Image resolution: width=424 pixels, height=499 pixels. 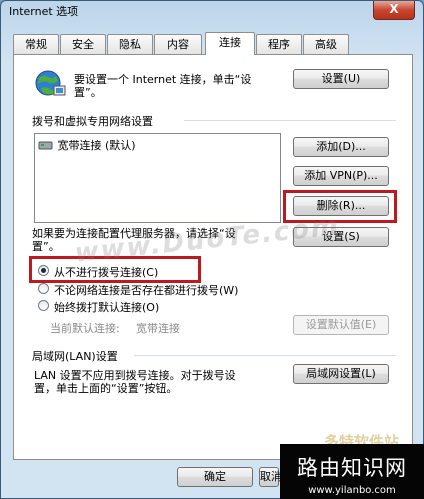 I want to click on title-bar: Internet 选项 X, so click(x=212, y=15).